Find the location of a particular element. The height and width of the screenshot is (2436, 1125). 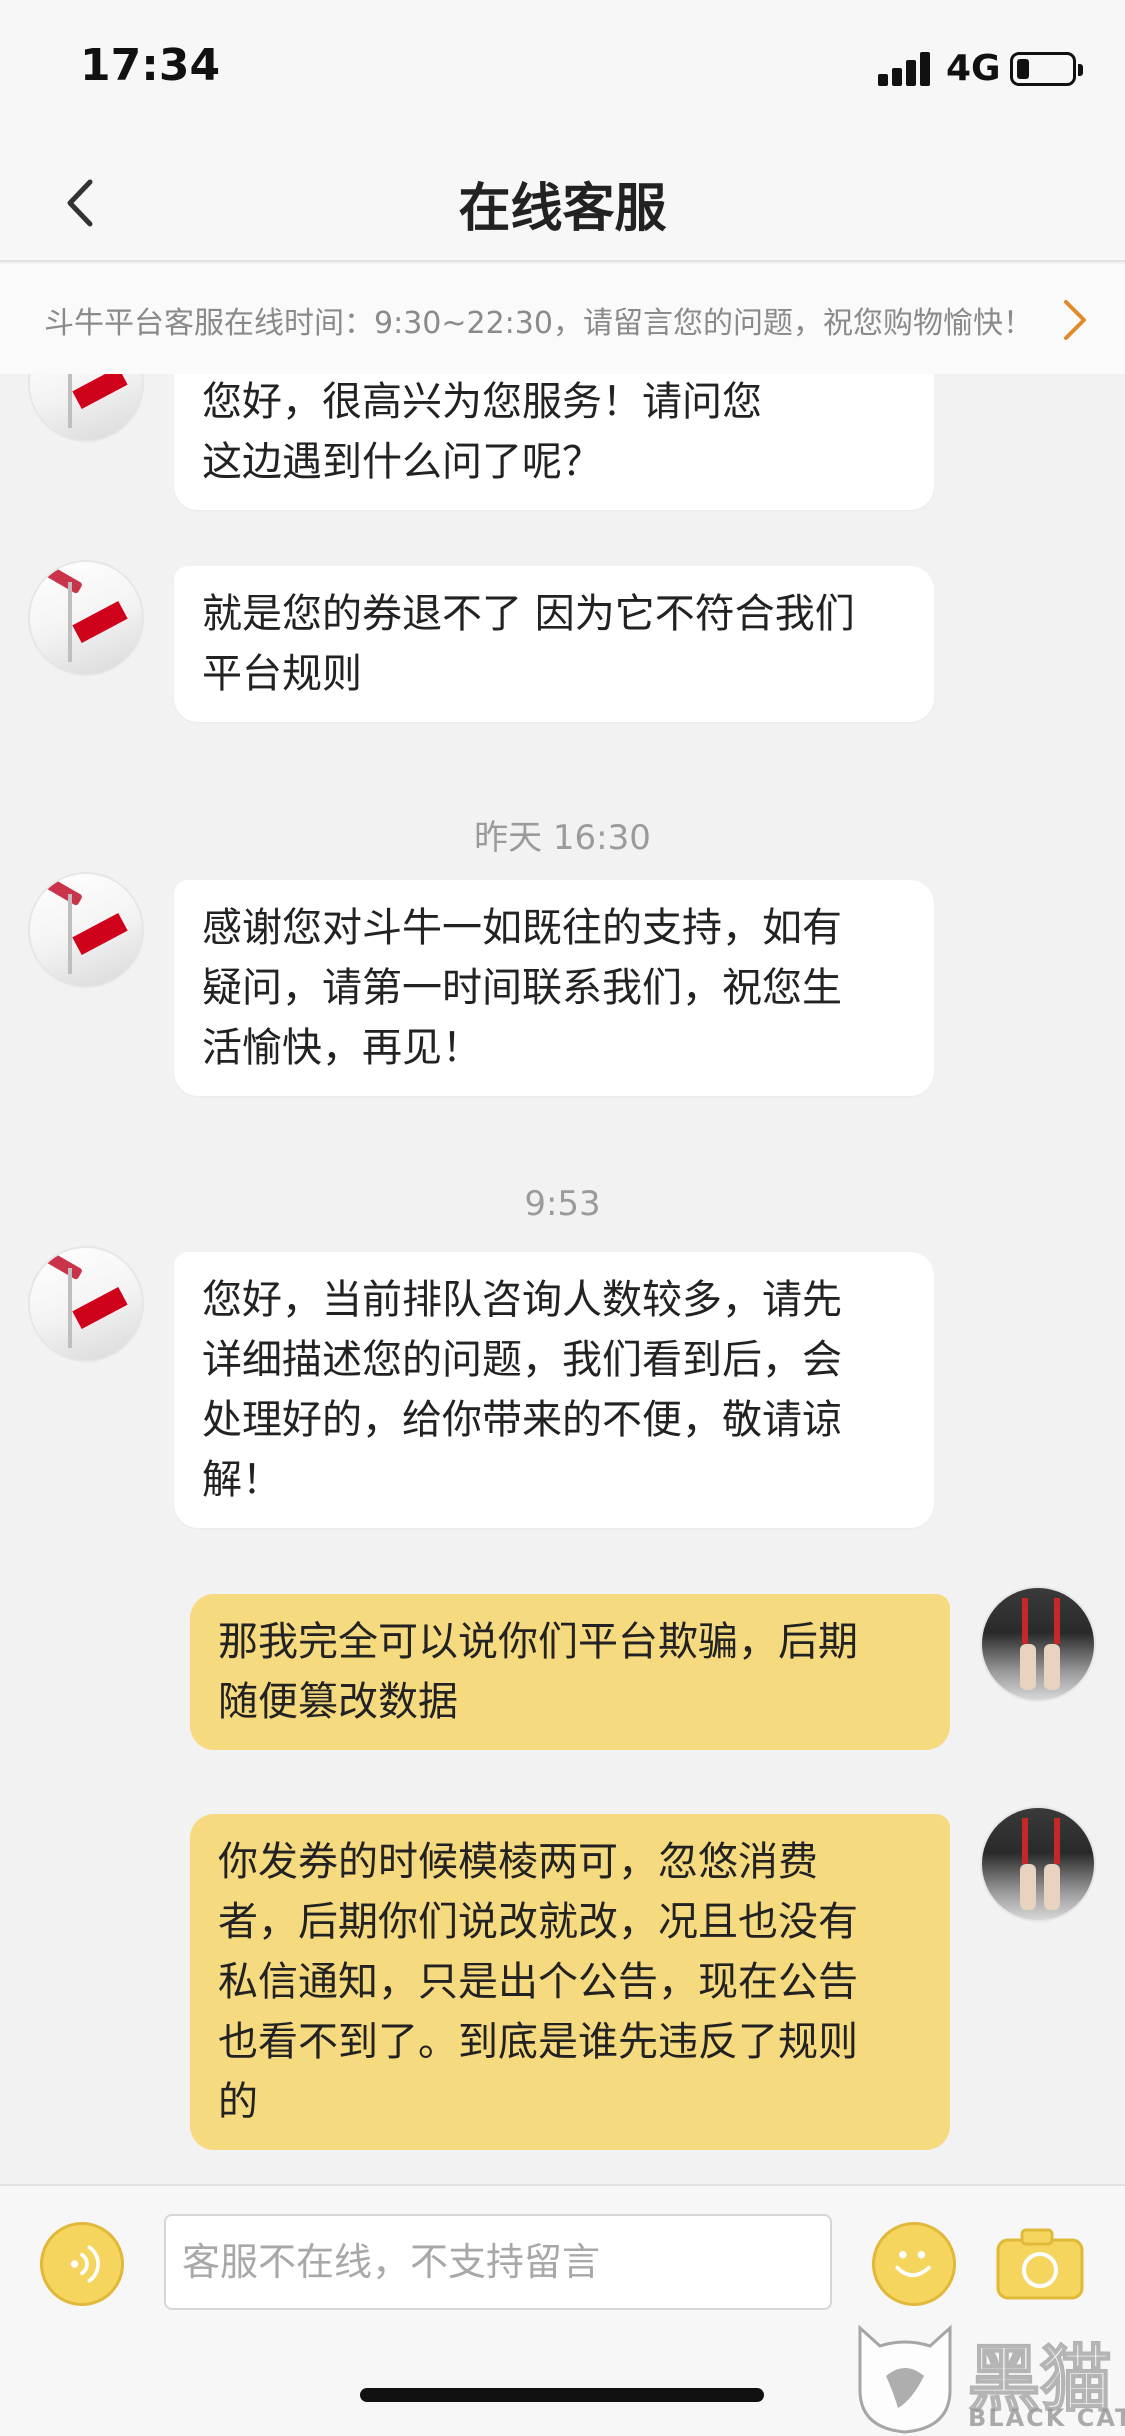

emoji-button is located at coordinates (914, 2264).